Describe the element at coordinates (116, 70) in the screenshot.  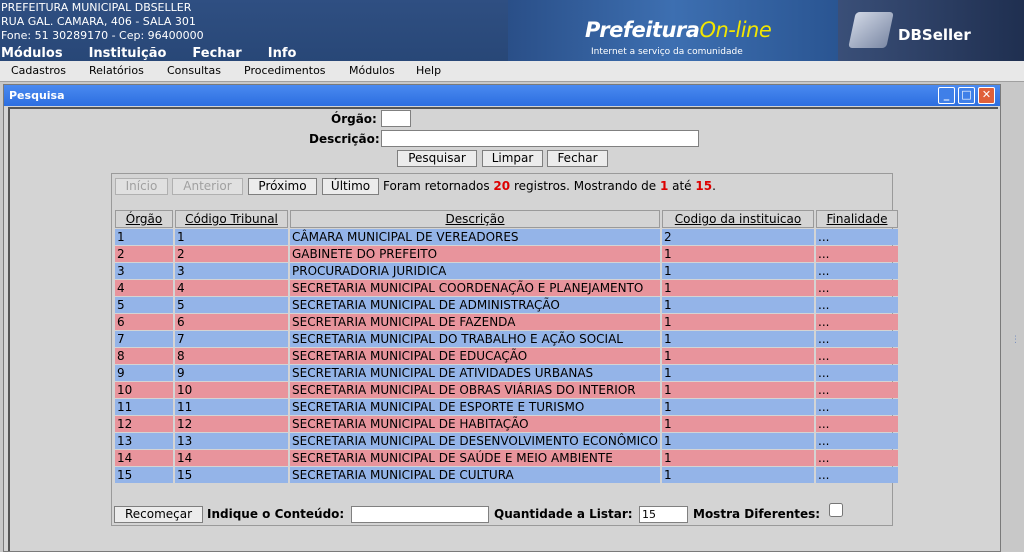
I see `menu-relatorios: Relatórios` at that location.